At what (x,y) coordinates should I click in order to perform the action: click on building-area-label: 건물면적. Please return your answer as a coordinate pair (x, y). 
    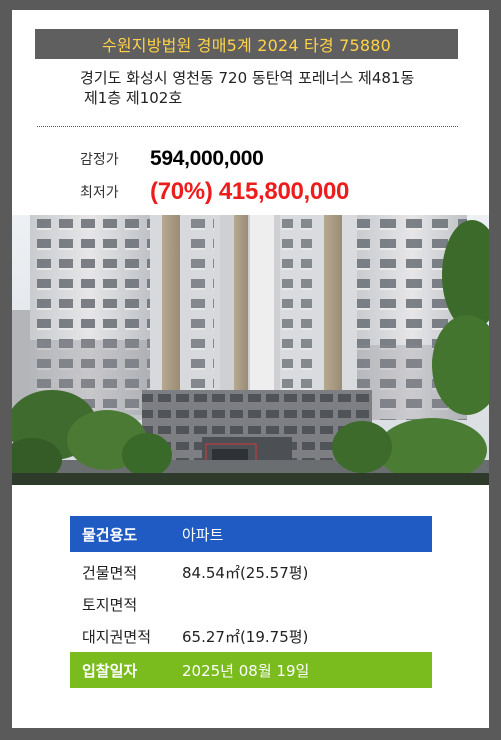
    Looking at the image, I should click on (110, 572).